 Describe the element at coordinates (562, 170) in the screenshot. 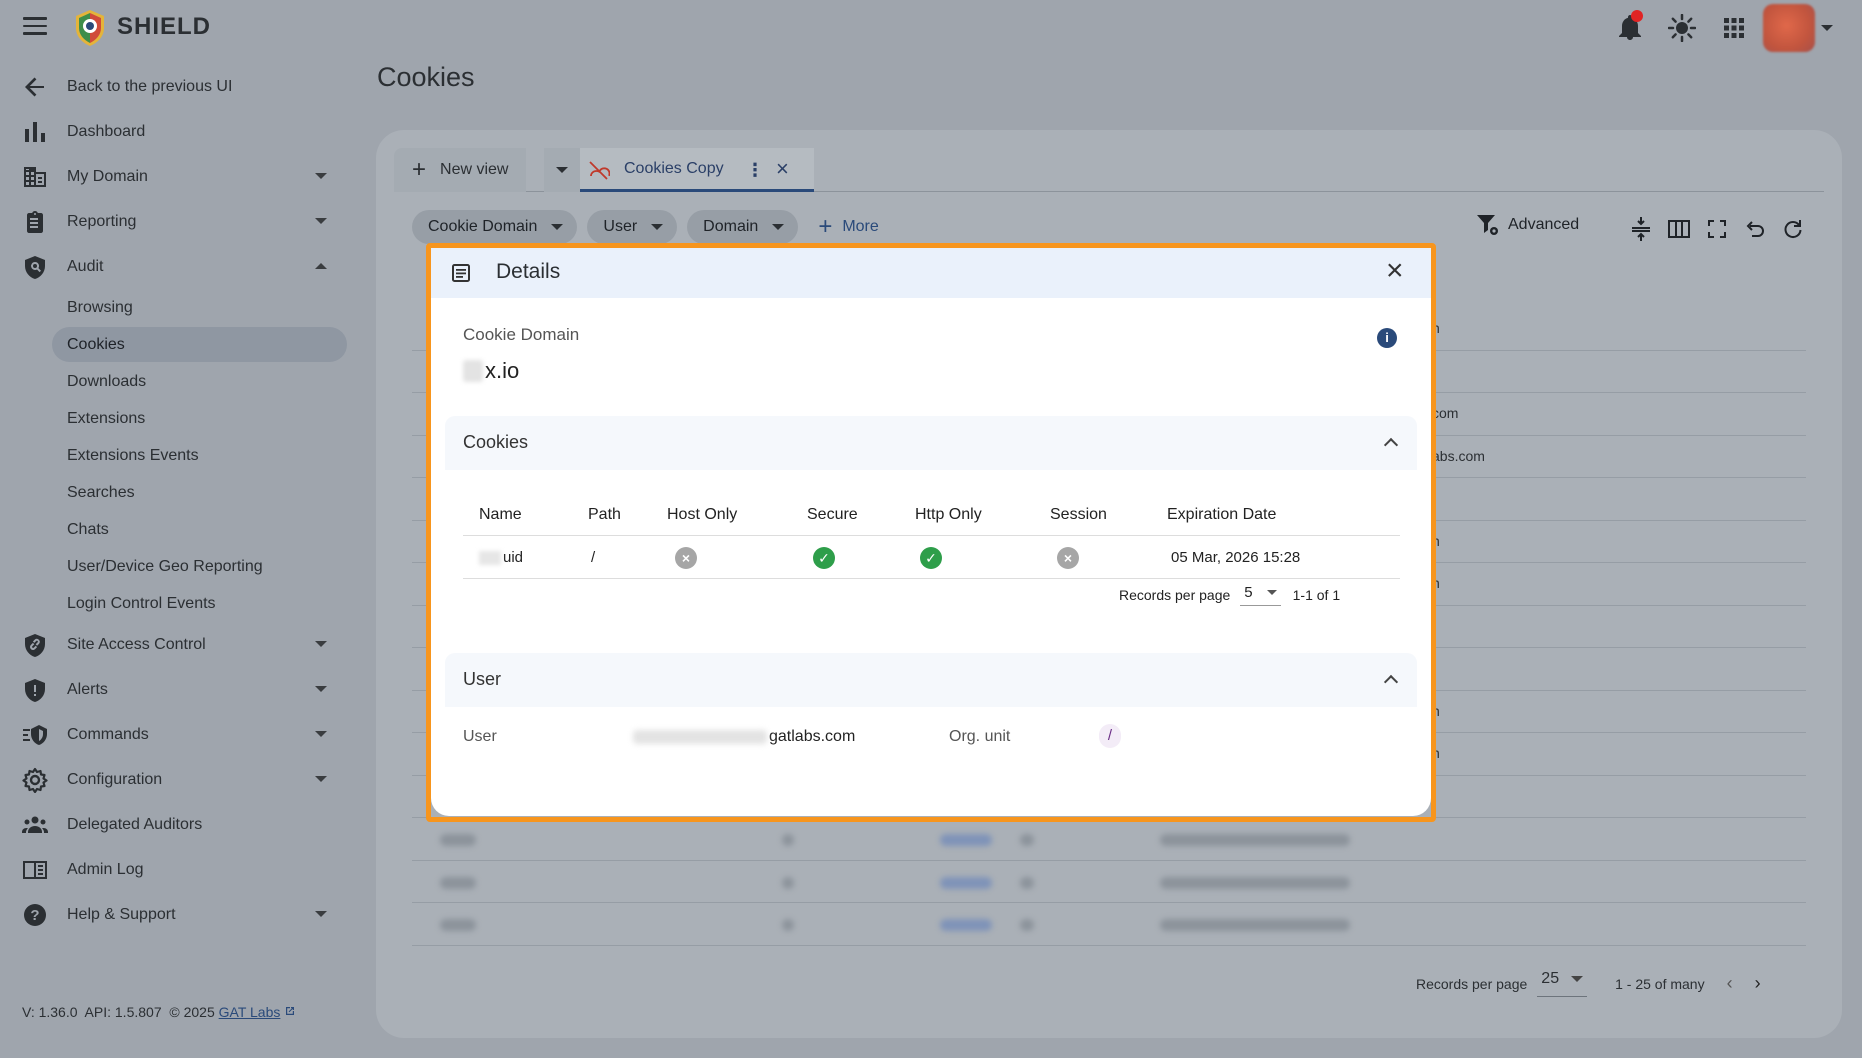

I see `views-dropdown-button` at that location.